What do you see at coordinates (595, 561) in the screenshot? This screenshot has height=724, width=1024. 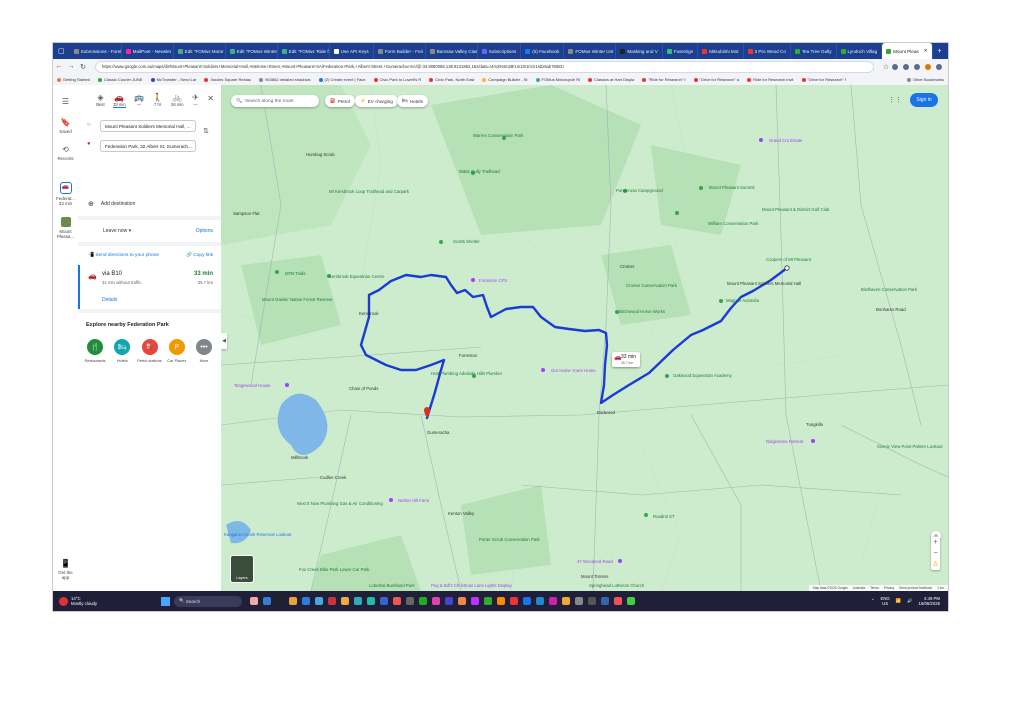 I see `map-place-label: 47 Woodend Road` at bounding box center [595, 561].